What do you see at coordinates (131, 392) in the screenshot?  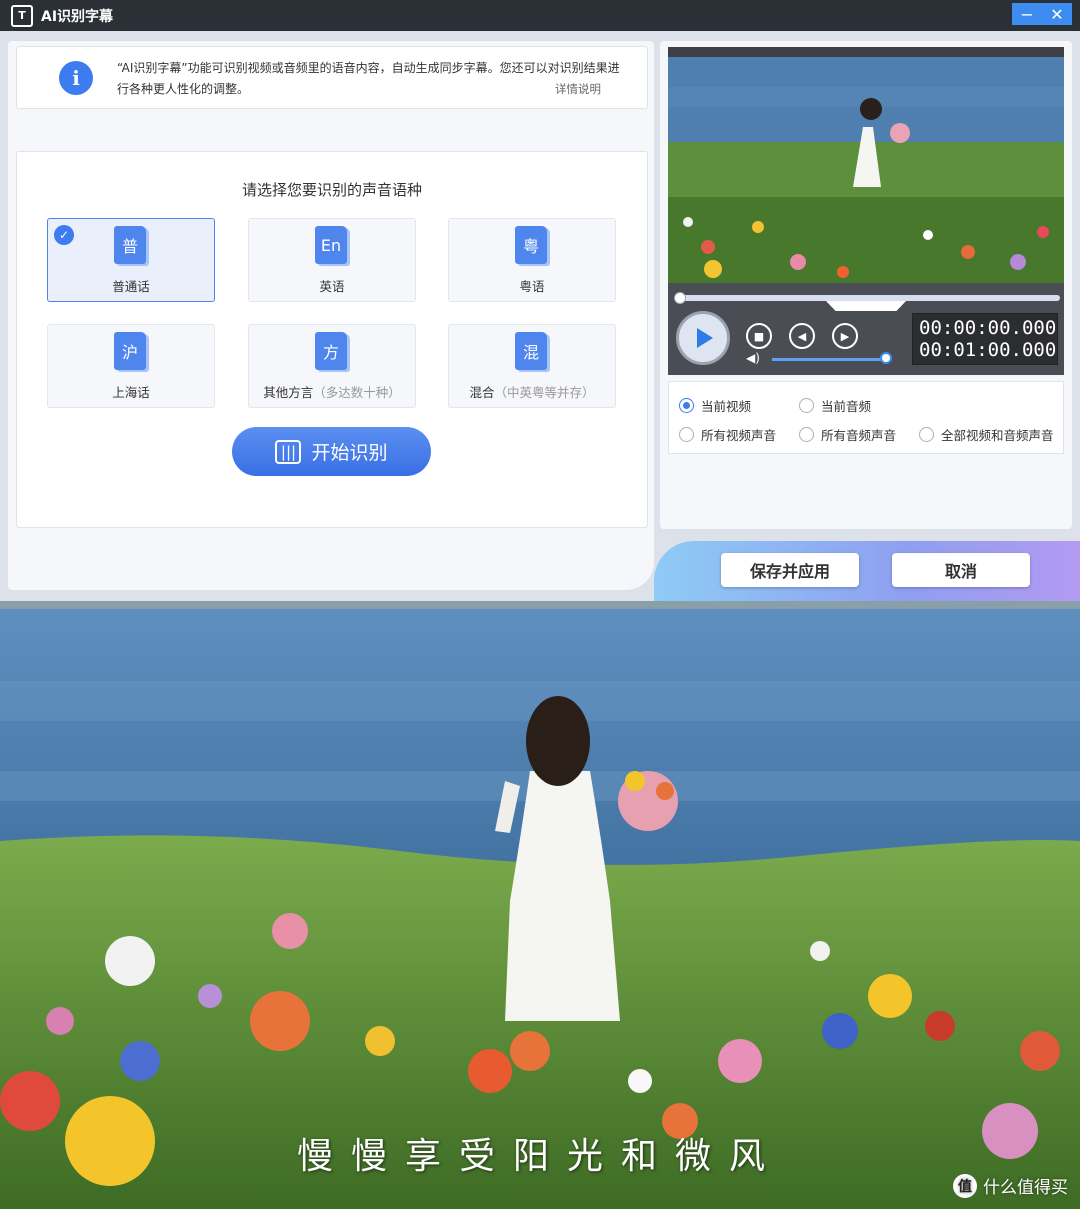 I see `language-label: 上海话` at bounding box center [131, 392].